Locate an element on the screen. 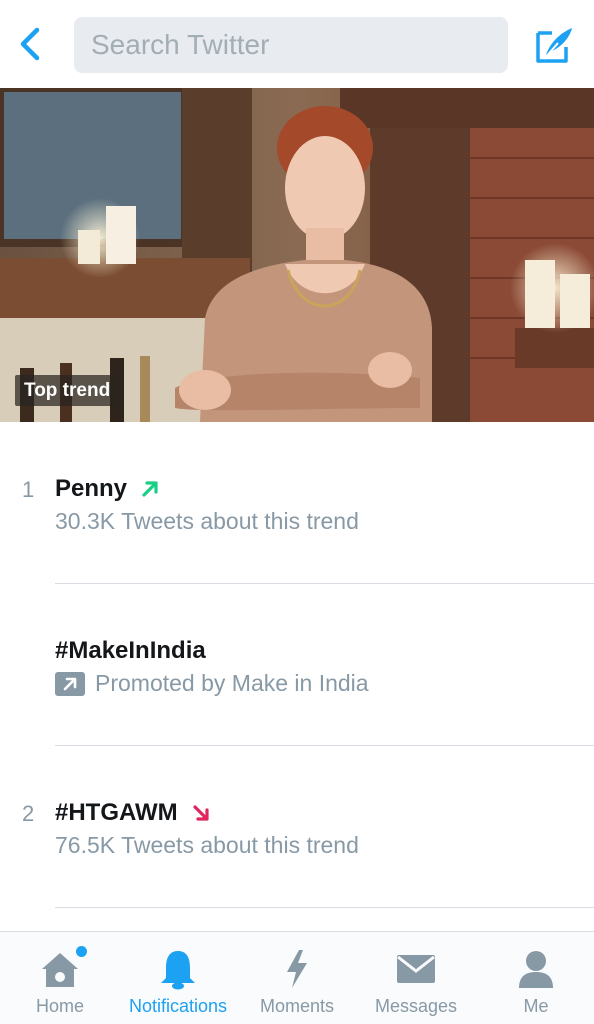 This screenshot has width=594, height=1024. trend-title: #HTGAWM is located at coordinates (132, 813).